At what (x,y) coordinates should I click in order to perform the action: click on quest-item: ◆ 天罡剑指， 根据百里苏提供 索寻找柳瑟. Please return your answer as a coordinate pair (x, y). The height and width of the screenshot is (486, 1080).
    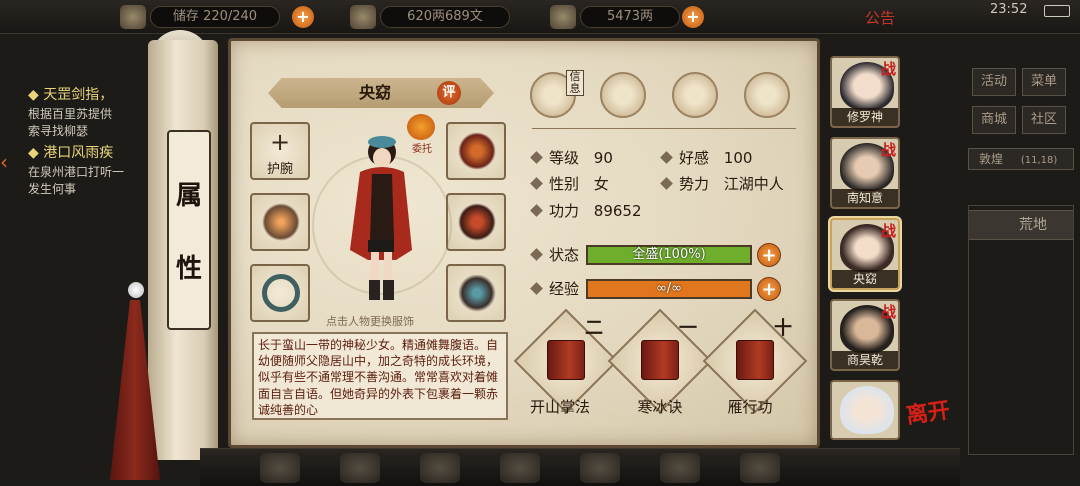
    Looking at the image, I should click on (98, 112).